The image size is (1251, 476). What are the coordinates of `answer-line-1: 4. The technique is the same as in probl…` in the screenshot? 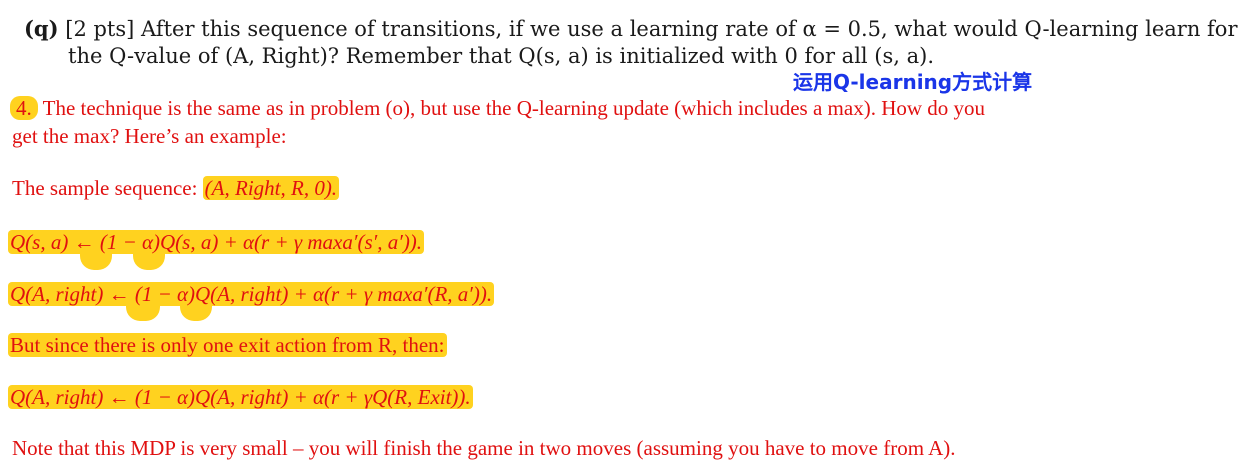 It's located at (497, 108).